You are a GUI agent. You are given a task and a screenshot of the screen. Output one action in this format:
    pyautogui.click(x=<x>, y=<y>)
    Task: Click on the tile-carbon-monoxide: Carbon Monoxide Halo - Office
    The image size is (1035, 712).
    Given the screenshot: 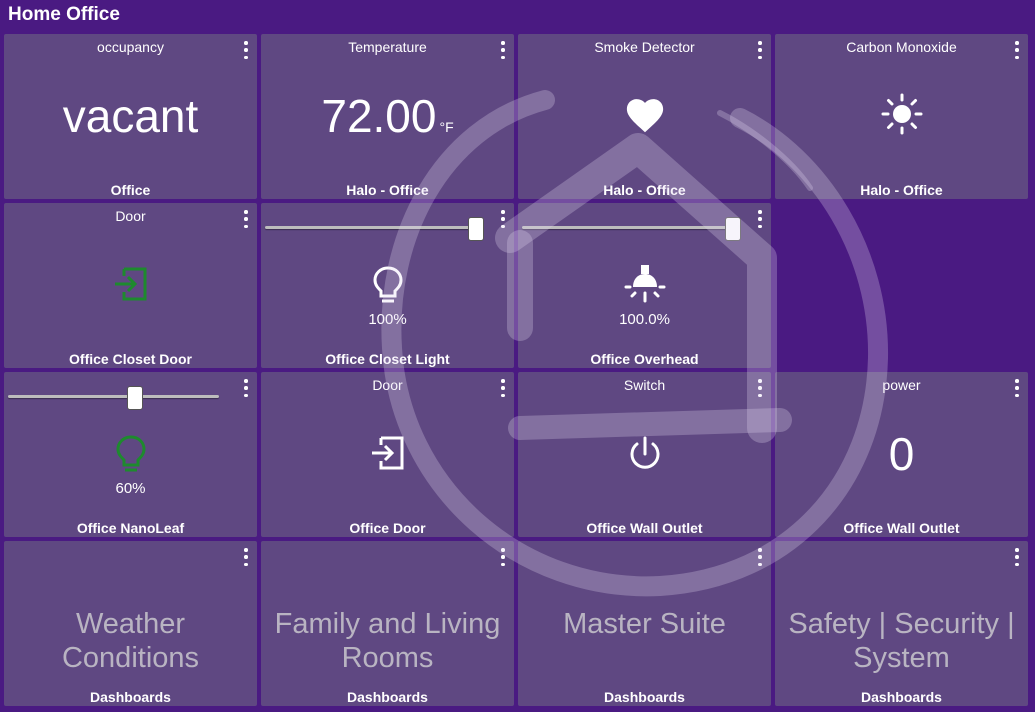 What is the action you would take?
    pyautogui.click(x=901, y=116)
    